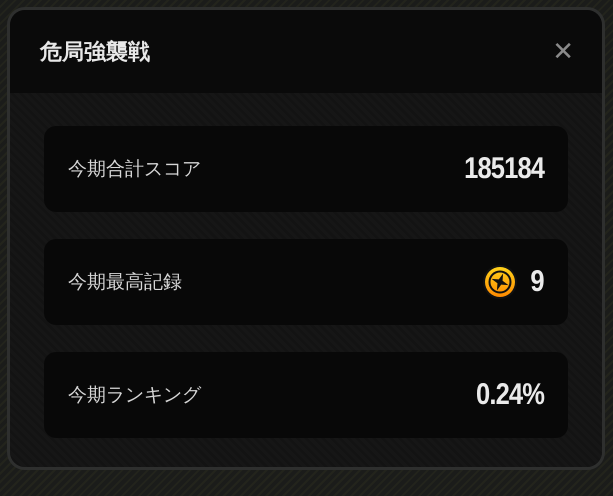  I want to click on stat-label: 今期最高記録, so click(125, 282).